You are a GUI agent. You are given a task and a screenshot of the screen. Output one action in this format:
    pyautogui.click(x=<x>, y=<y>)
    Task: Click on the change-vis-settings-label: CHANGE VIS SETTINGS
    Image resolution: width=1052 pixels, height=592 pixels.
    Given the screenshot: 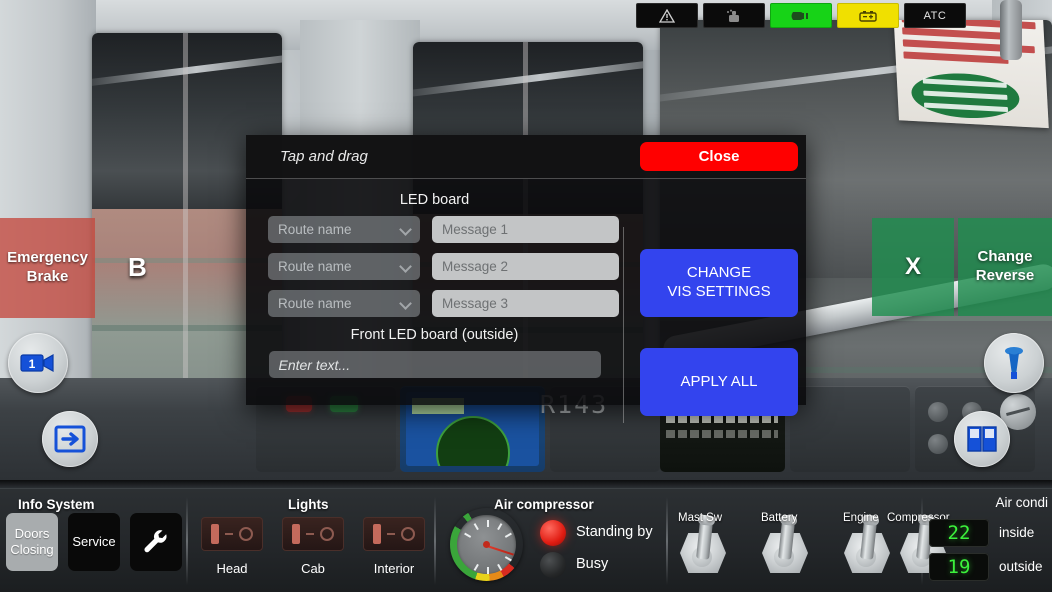 What is the action you would take?
    pyautogui.click(x=719, y=282)
    